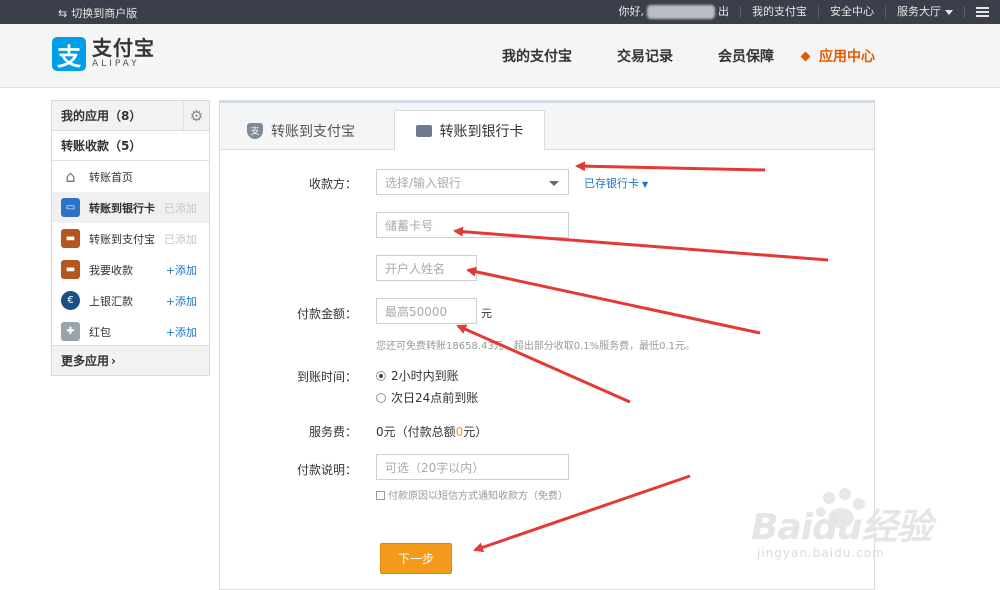  I want to click on transfer-group-title: 转账收款（5）, so click(130, 146).